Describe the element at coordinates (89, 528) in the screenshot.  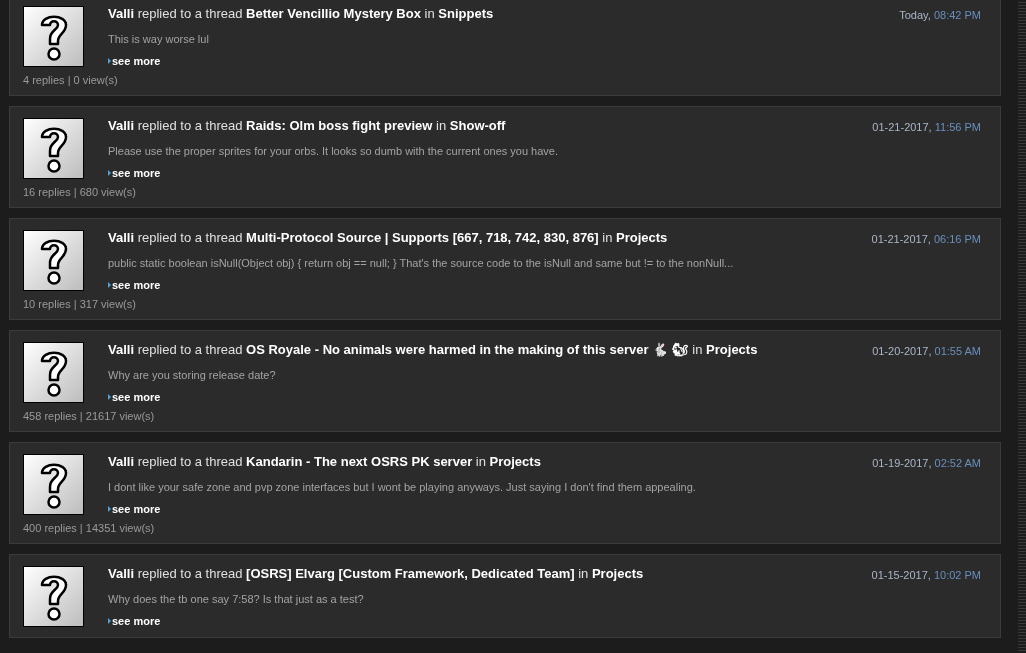
I see `thread-stats: 400 replies | 14351 view(s)` at that location.